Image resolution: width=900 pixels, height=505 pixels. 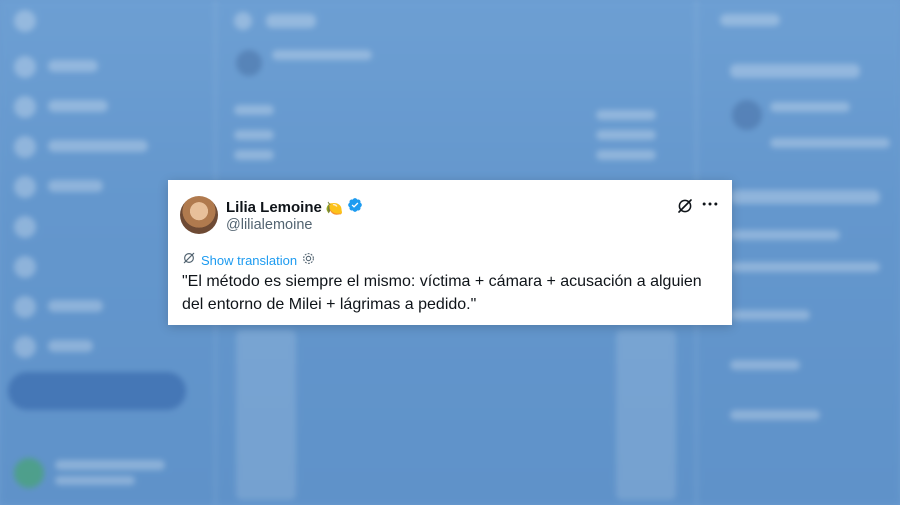 What do you see at coordinates (189, 260) in the screenshot?
I see `translate-icon` at bounding box center [189, 260].